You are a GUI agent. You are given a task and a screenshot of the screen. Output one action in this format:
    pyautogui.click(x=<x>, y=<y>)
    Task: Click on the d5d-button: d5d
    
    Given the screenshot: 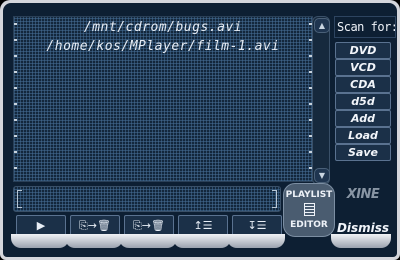 What is the action you would take?
    pyautogui.click(x=363, y=101)
    